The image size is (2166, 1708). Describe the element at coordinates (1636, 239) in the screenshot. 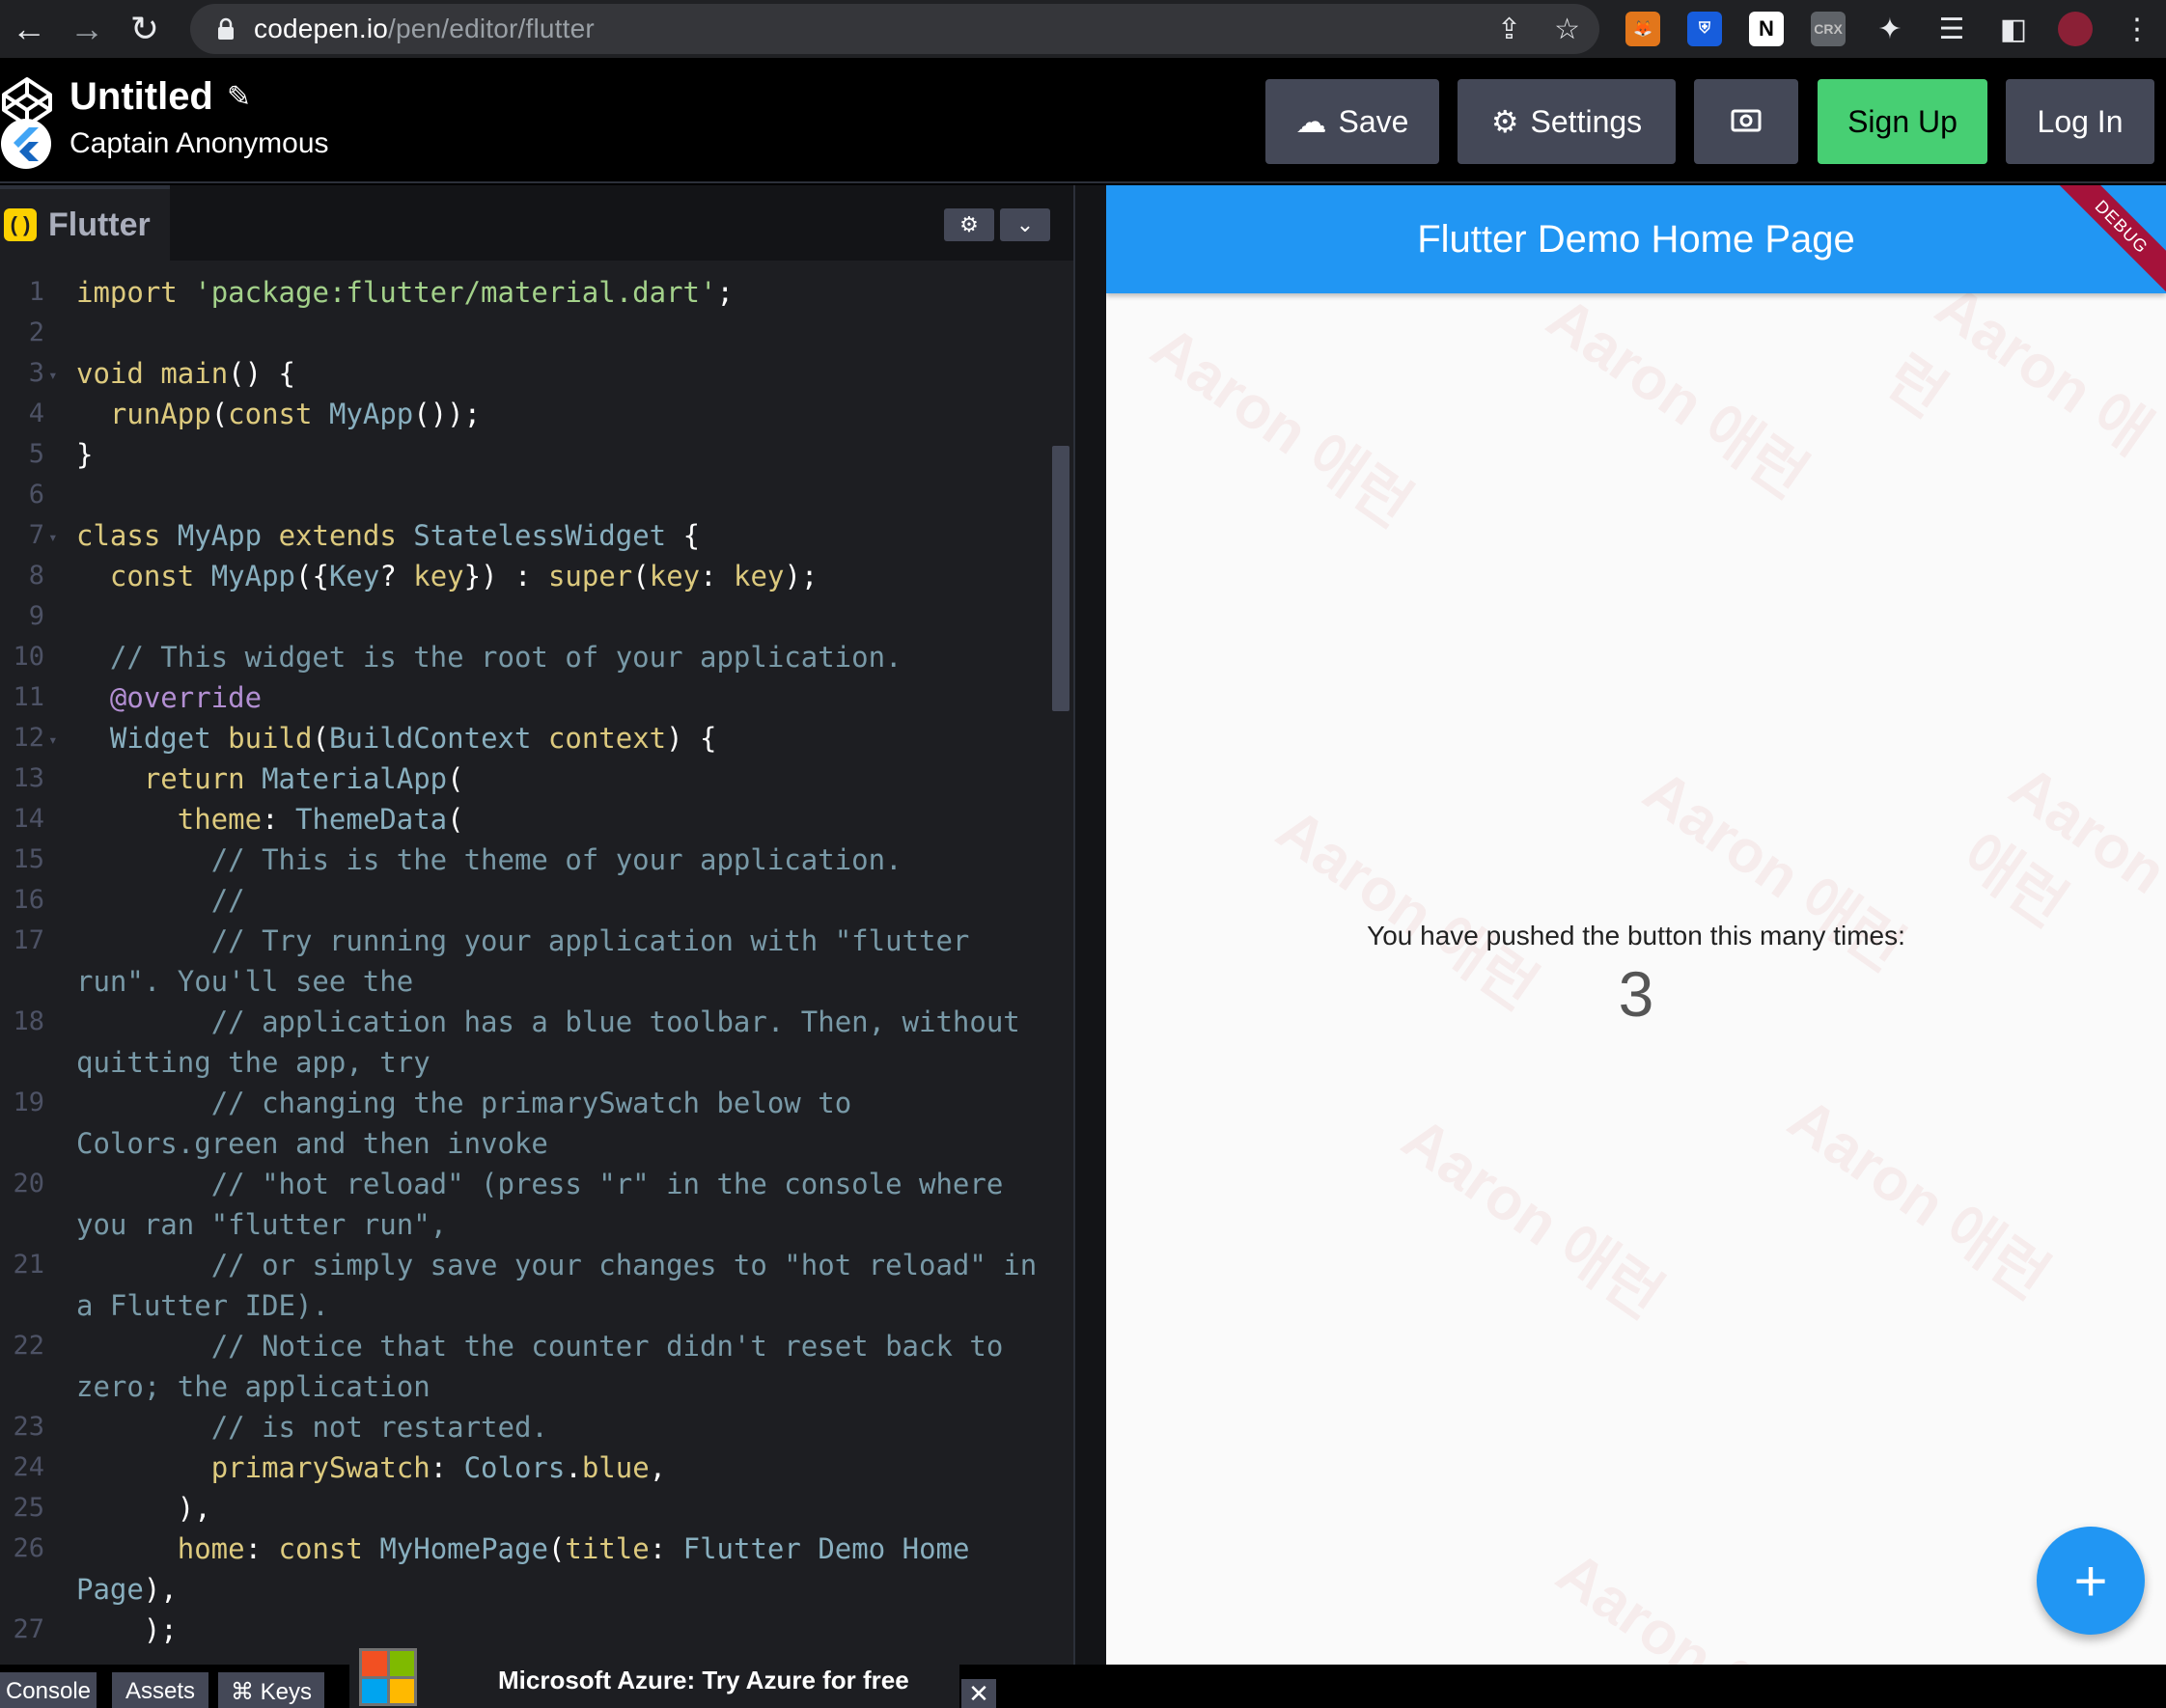

I see `app-title: Flutter Demo Home Page` at that location.